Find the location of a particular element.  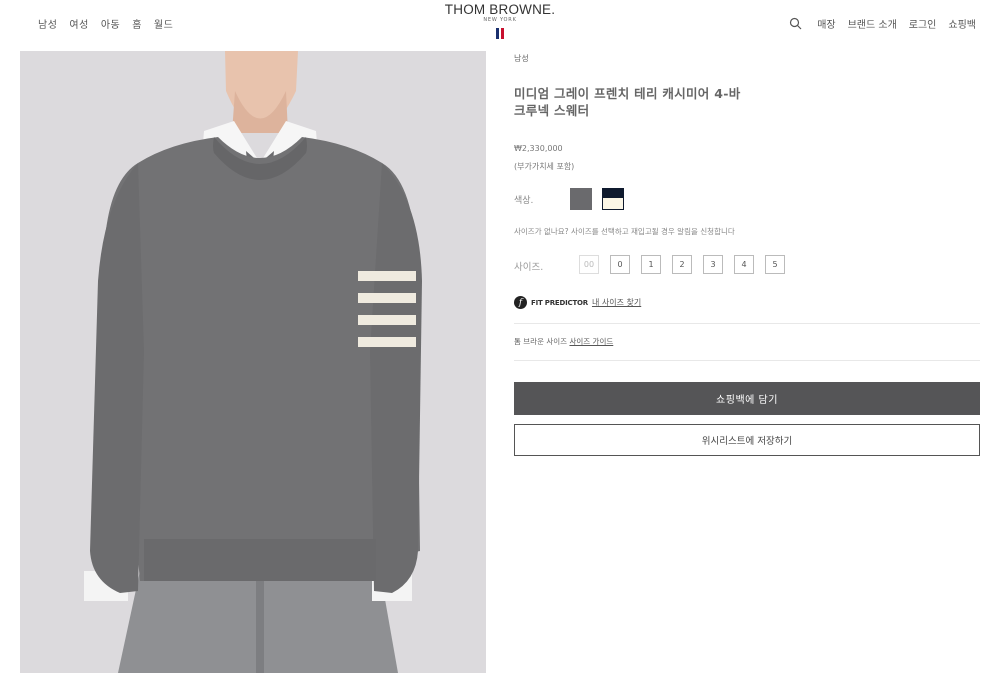

brand-logo: THOM BROWNE. NEW YORK is located at coordinates (500, 21).